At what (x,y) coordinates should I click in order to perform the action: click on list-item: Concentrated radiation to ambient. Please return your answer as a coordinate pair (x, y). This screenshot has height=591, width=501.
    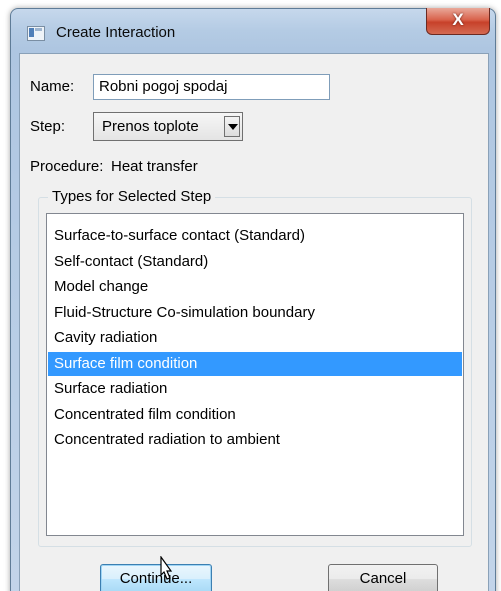
    Looking at the image, I should click on (255, 440).